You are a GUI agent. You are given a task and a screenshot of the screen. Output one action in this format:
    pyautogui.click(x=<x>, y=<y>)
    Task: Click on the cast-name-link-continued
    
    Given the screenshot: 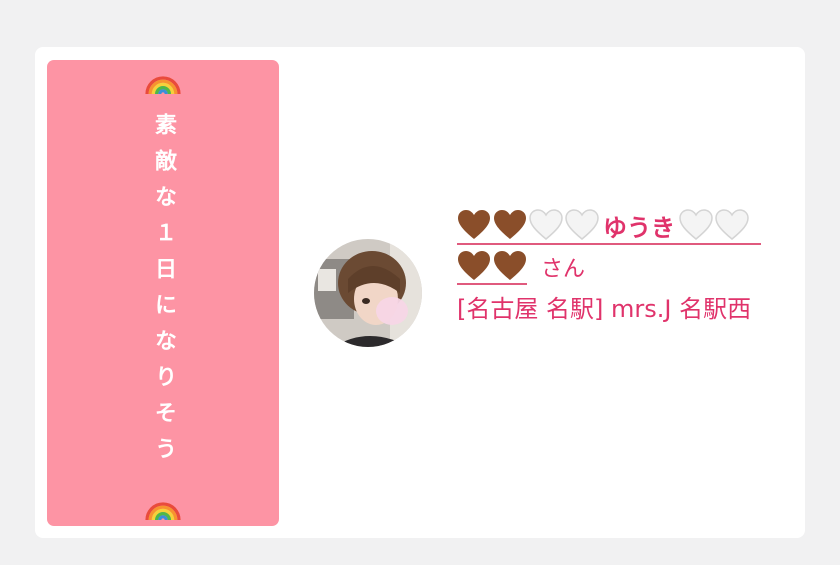 What is the action you would take?
    pyautogui.click(x=492, y=267)
    